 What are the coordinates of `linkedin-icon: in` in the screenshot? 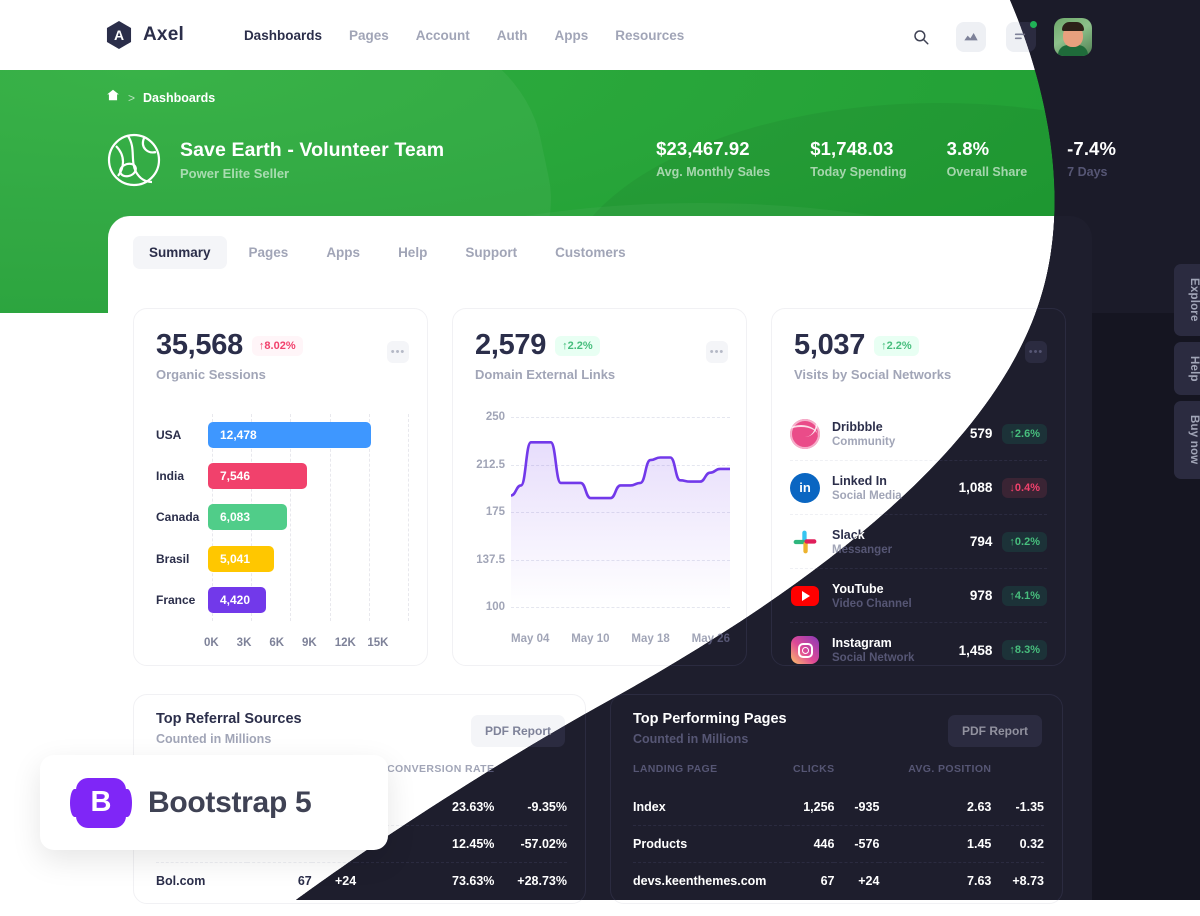 It's located at (805, 487).